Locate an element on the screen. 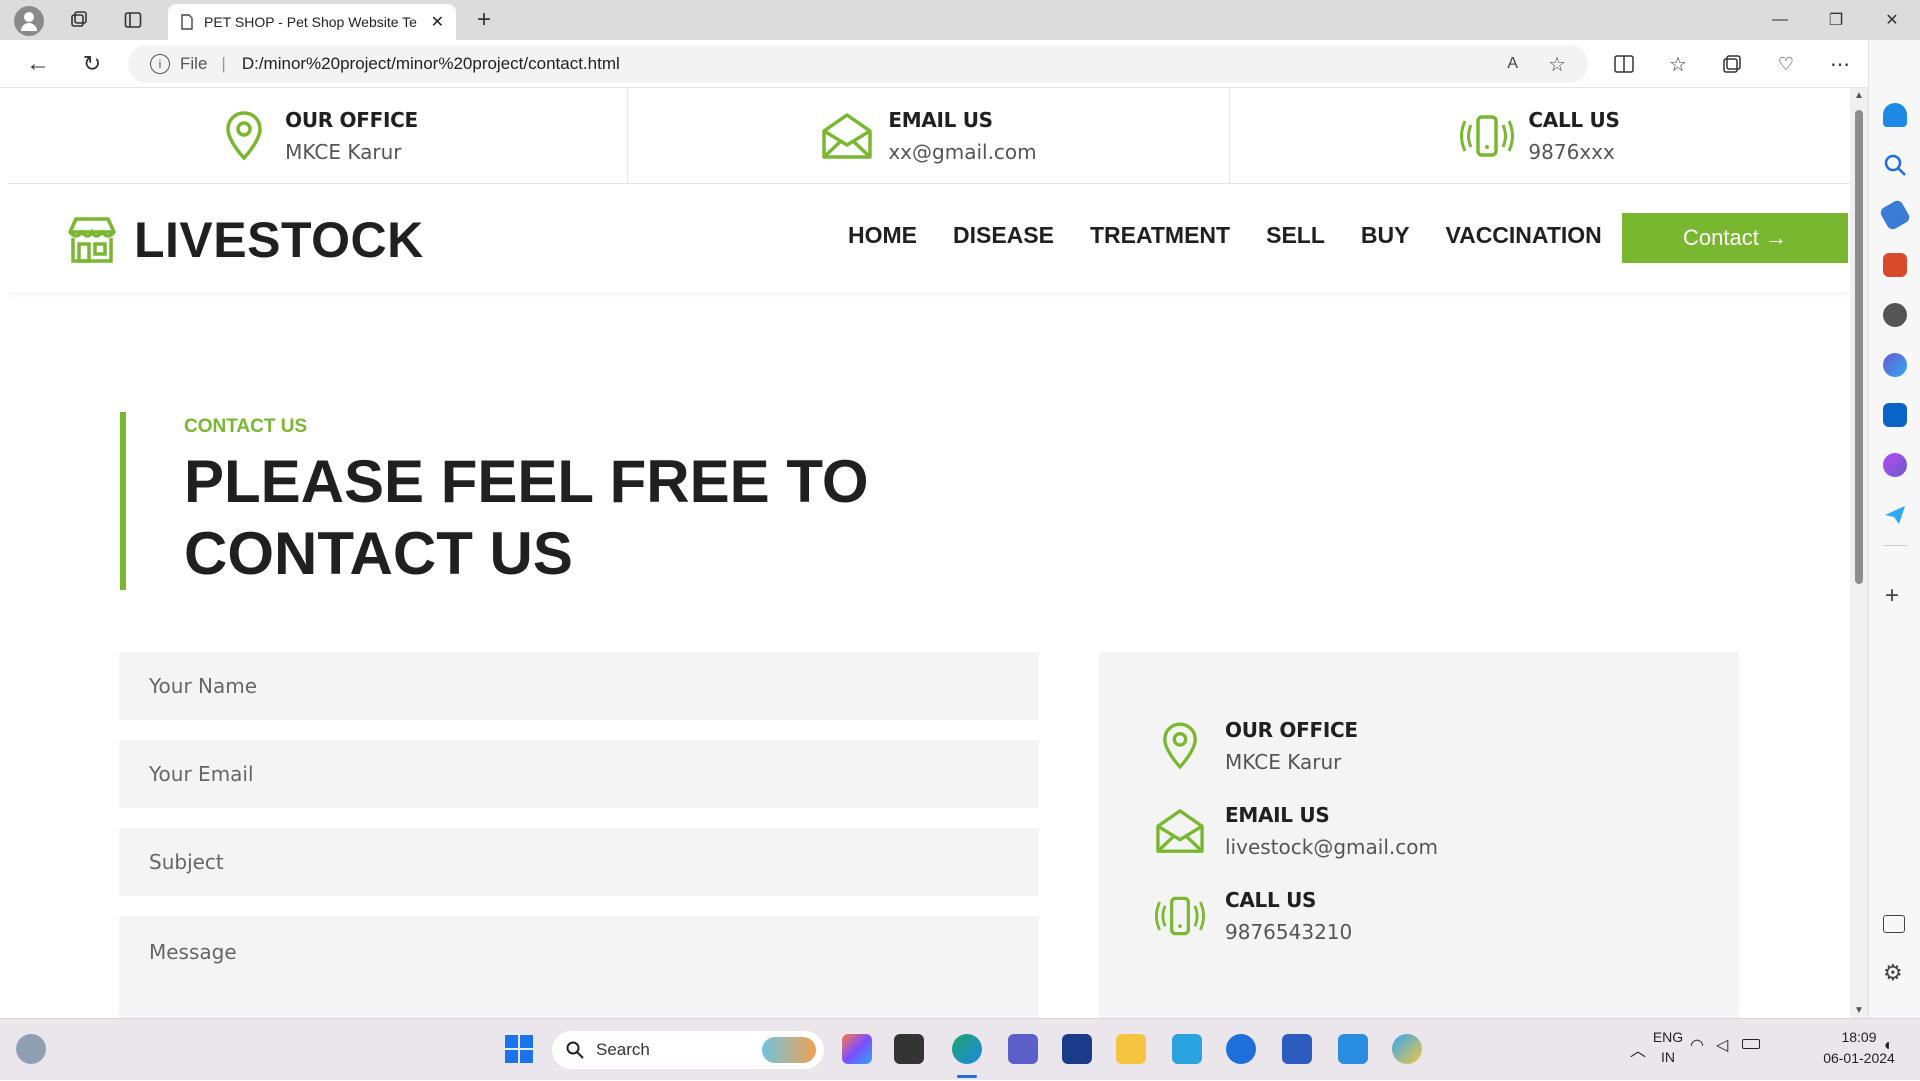  search-icon is located at coordinates (1895, 165).